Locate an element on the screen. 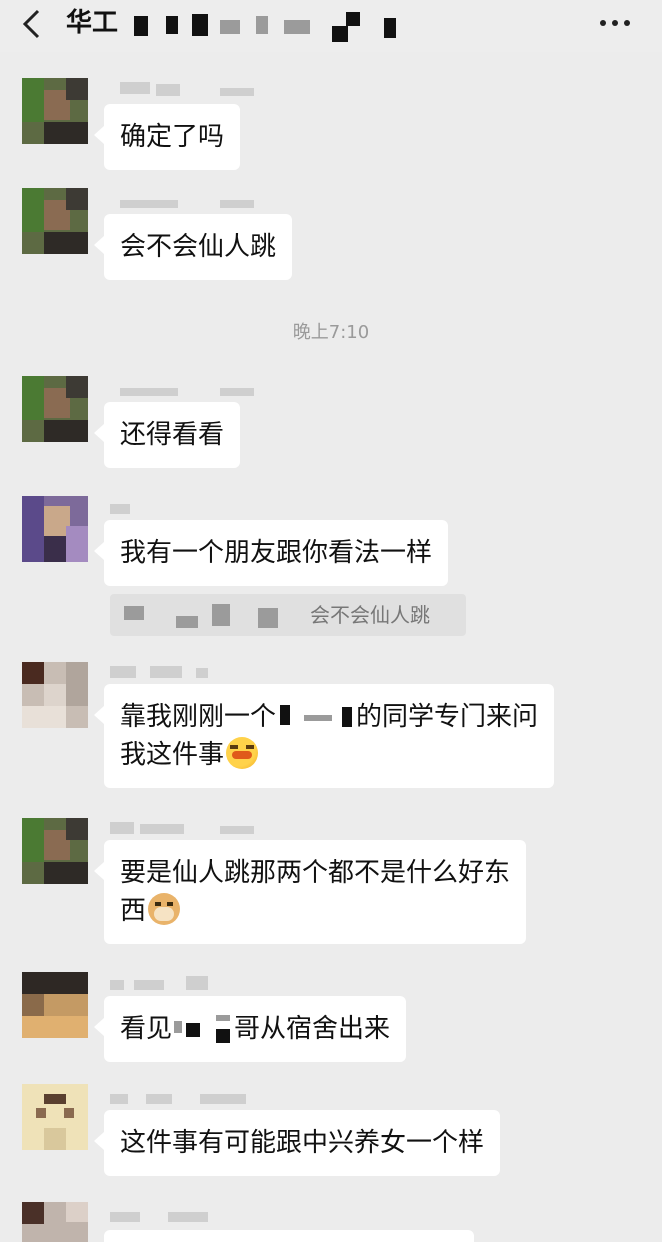  message-text: 我有一个朋友跟你看法一样 is located at coordinates (276, 553).